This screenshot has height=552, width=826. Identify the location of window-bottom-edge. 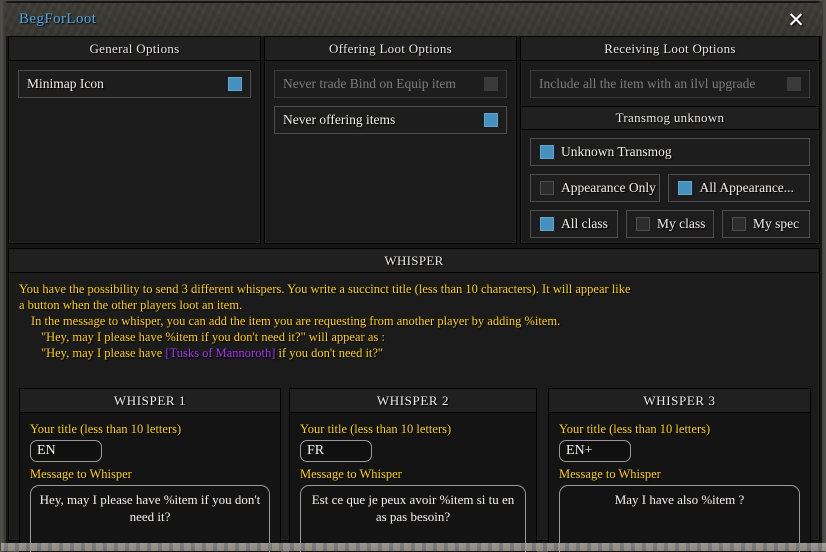
(413, 547).